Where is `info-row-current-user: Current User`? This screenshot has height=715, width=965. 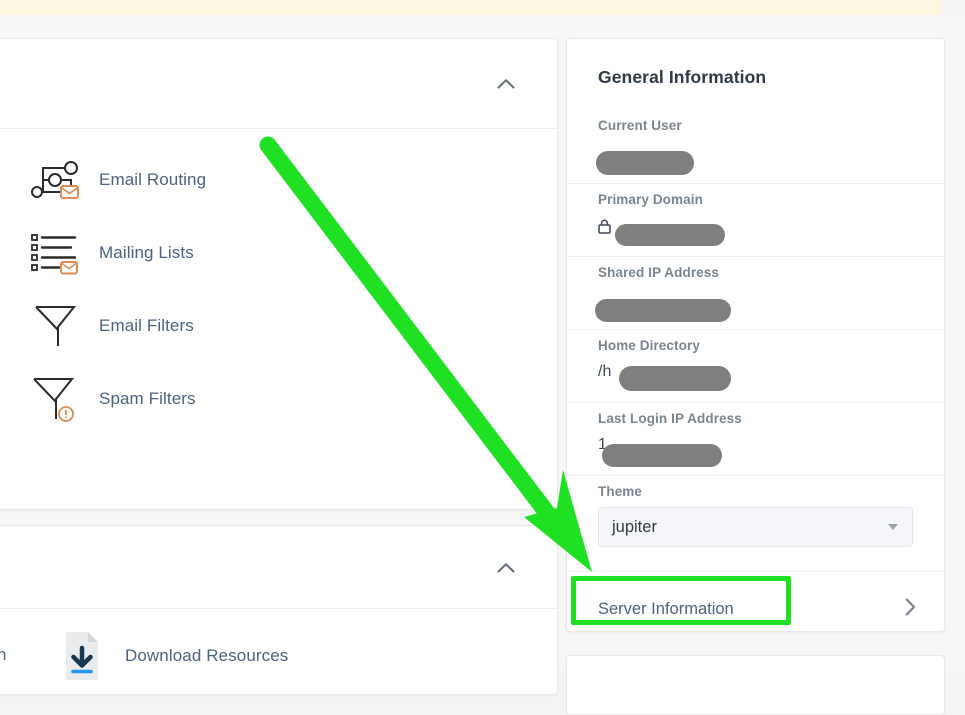
info-row-current-user: Current User is located at coordinates (755, 146).